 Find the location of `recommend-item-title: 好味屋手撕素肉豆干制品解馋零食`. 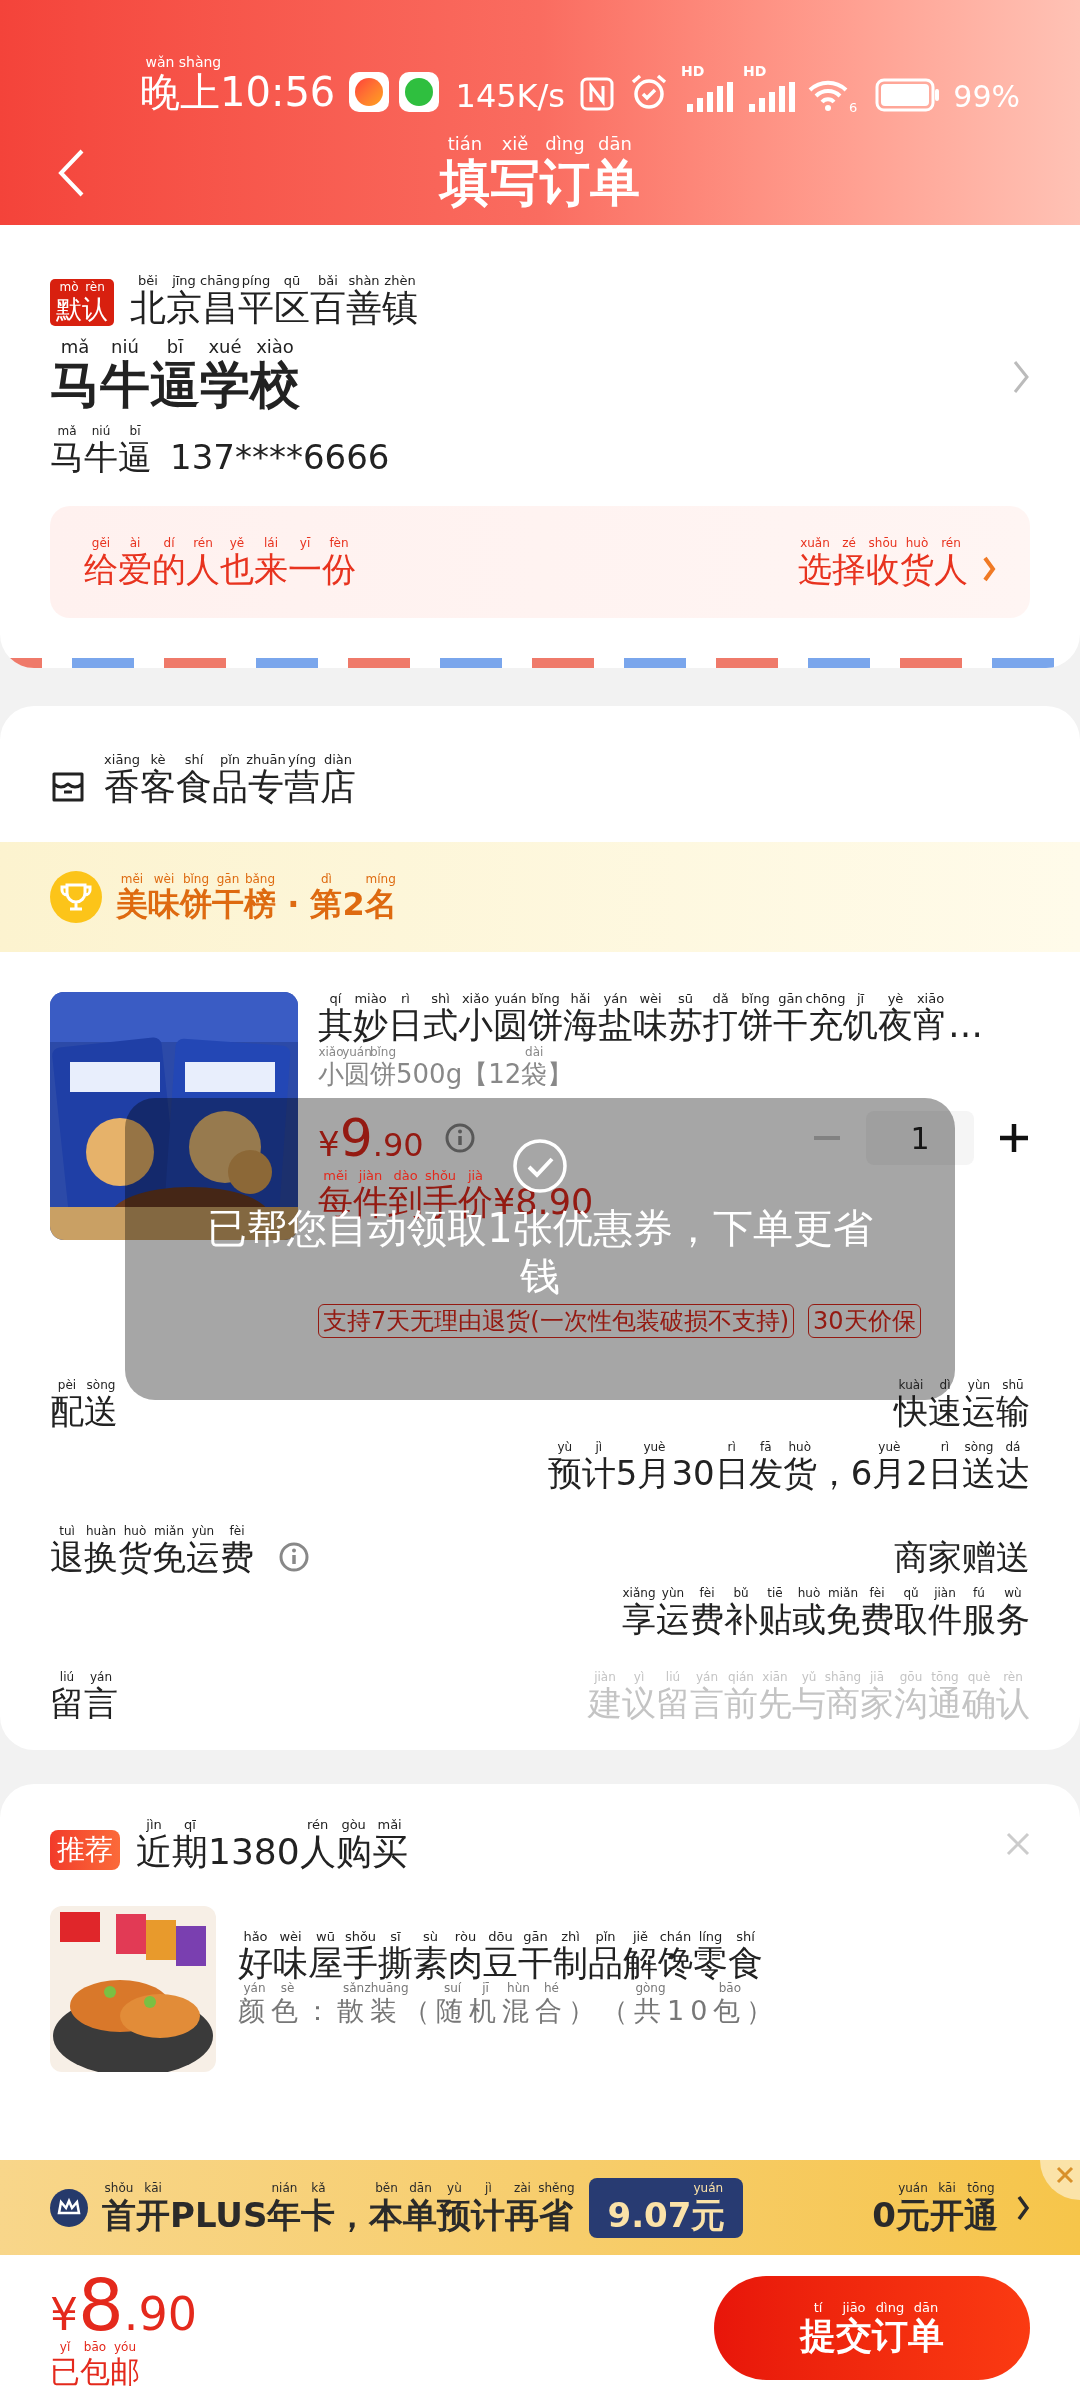

recommend-item-title: 好味屋手撕素肉豆干制品解馋零食 is located at coordinates (509, 1963).